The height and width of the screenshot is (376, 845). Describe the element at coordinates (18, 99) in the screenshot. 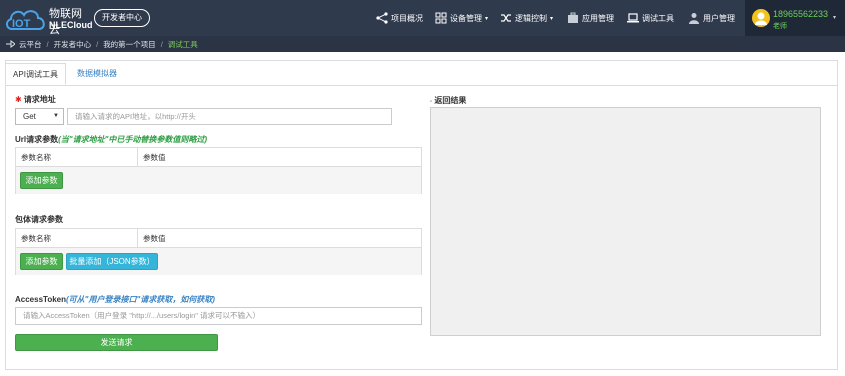

I see `required-asterisk-icon: ✱` at that location.